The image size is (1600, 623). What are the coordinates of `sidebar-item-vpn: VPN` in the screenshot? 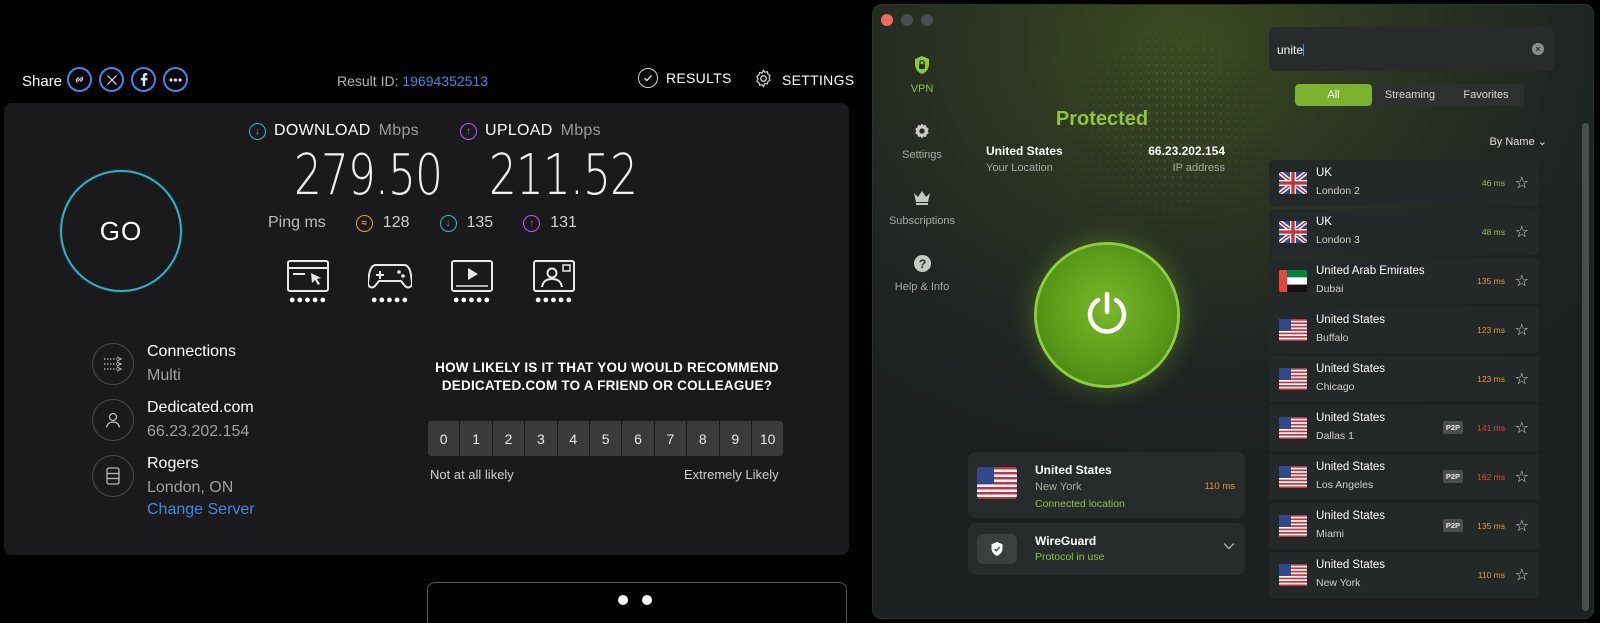 It's located at (922, 75).